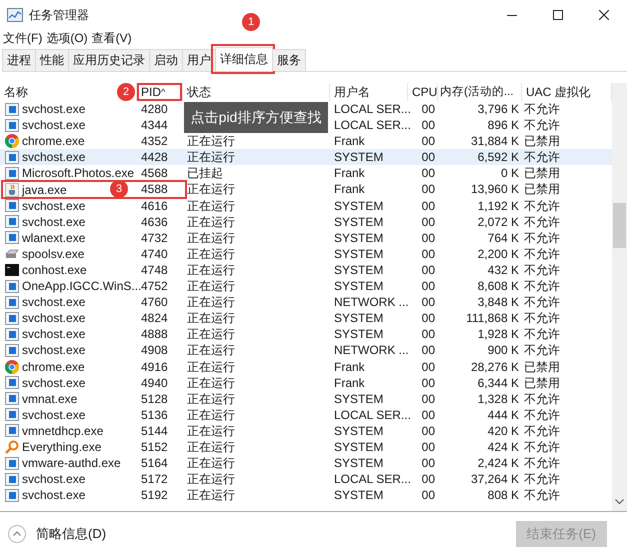 The width and height of the screenshot is (627, 556). Describe the element at coordinates (71, 534) in the screenshot. I see `fewer-details-link: 简略信息(D)` at that location.